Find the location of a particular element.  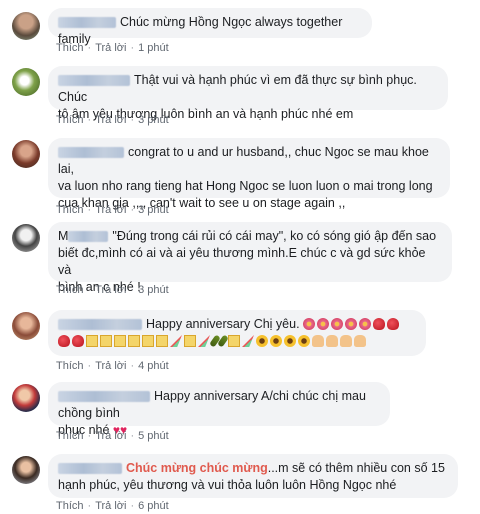

timestamp: 5 phút is located at coordinates (153, 436).